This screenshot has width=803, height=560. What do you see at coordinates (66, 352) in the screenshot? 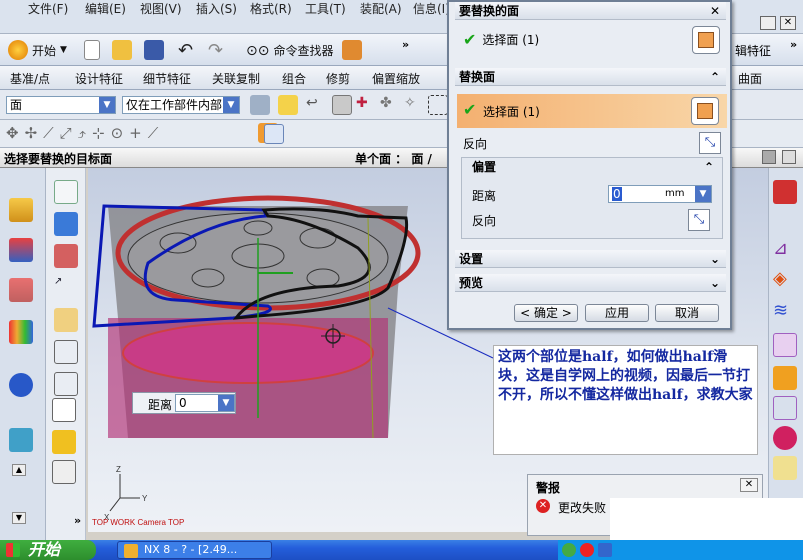
I see `shell-icon` at bounding box center [66, 352].